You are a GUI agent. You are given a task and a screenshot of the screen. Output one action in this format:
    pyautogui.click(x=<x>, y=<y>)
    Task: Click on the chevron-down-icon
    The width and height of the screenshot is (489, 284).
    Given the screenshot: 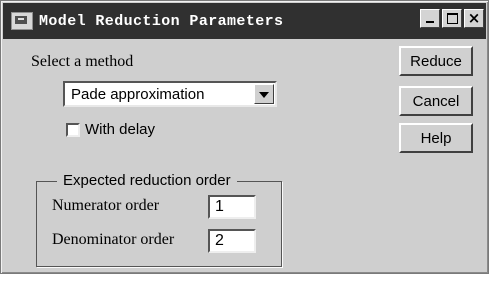 What is the action you would take?
    pyautogui.click(x=264, y=94)
    